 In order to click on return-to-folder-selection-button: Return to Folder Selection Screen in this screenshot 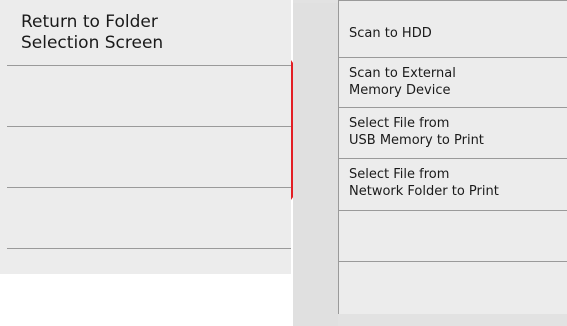, I will do `click(149, 33)`.